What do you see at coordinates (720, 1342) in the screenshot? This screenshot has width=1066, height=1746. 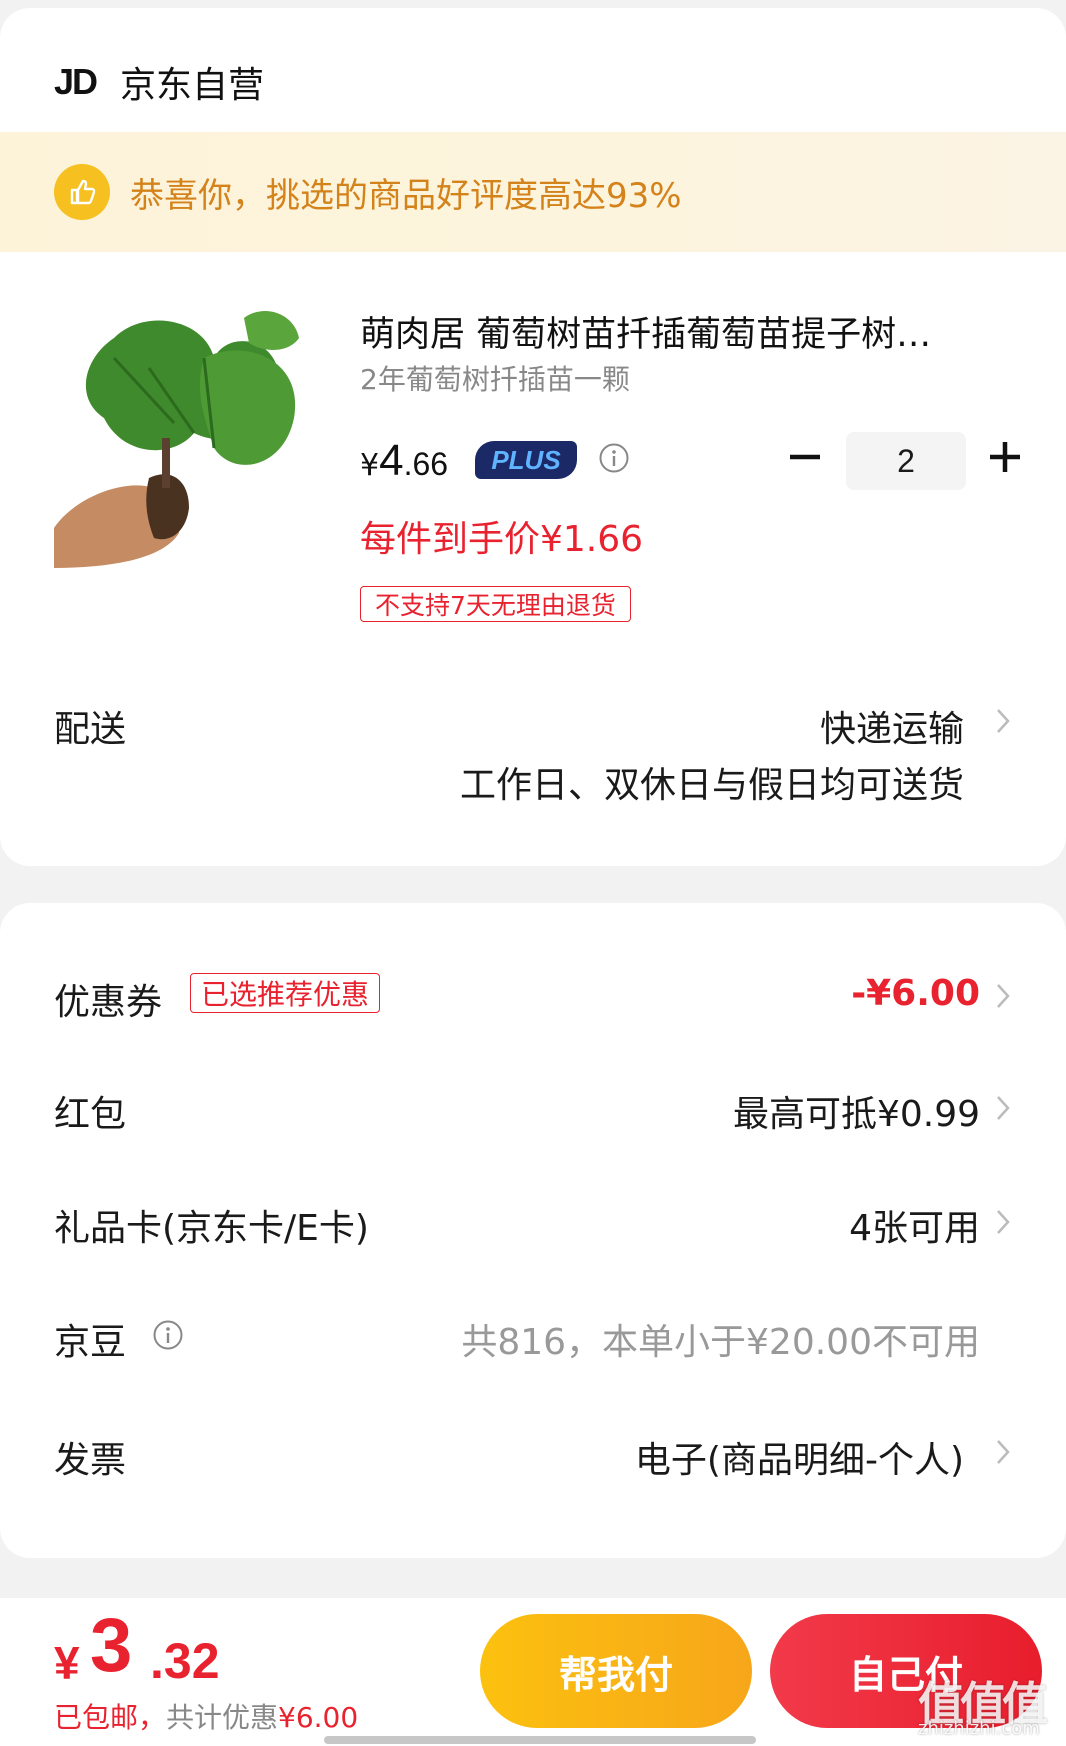 I see `jingdou-value: 共816，本单小于¥20.00不可用` at bounding box center [720, 1342].